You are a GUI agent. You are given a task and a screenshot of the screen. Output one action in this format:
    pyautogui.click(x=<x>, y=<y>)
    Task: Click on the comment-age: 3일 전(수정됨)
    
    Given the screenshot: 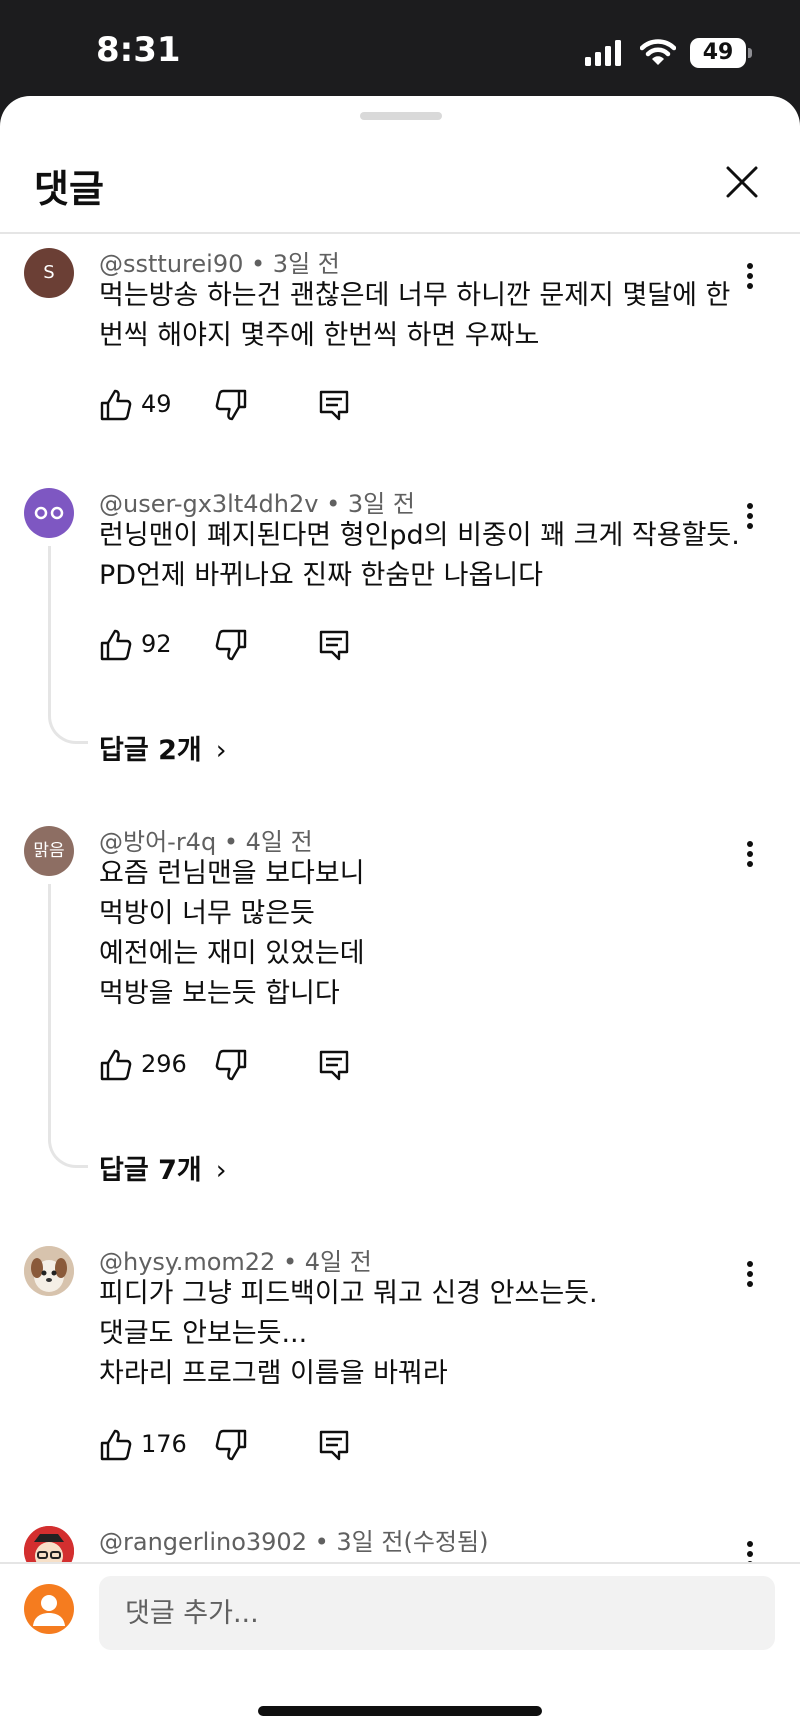 What is the action you would take?
    pyautogui.click(x=412, y=1542)
    